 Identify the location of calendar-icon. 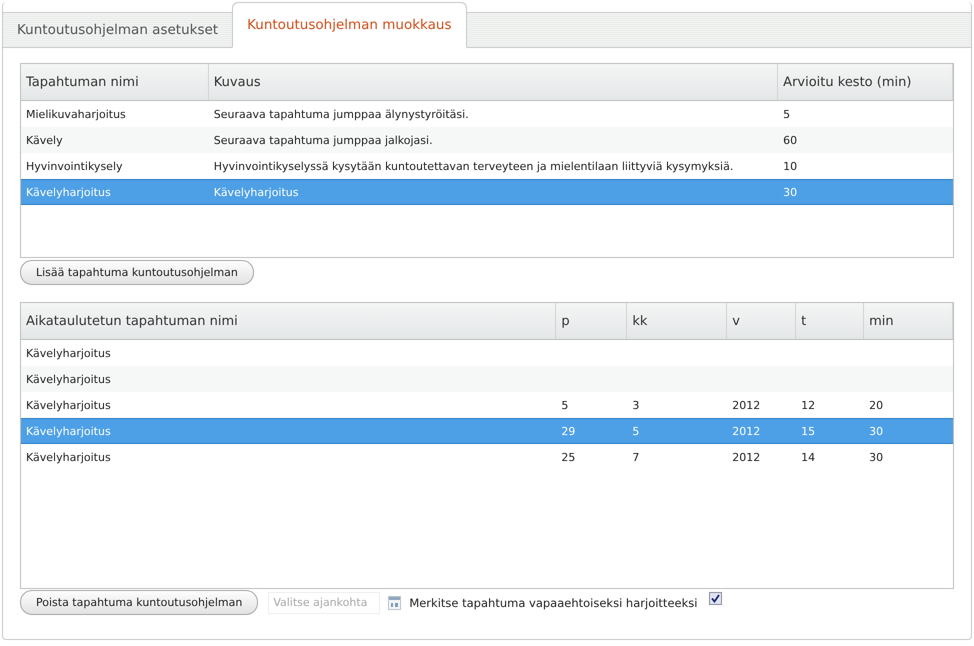
(395, 603).